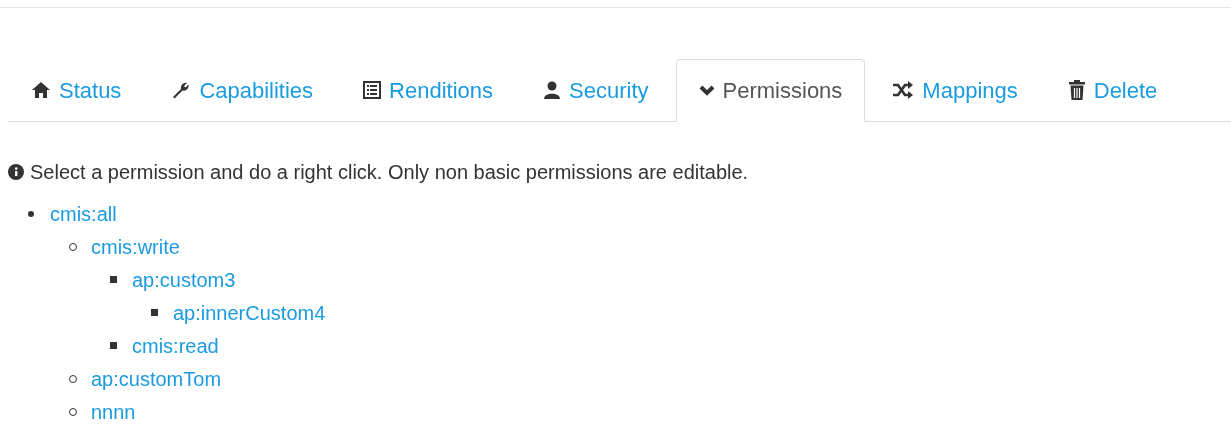  Describe the element at coordinates (770, 90) in the screenshot. I see `tab: Permissions` at that location.